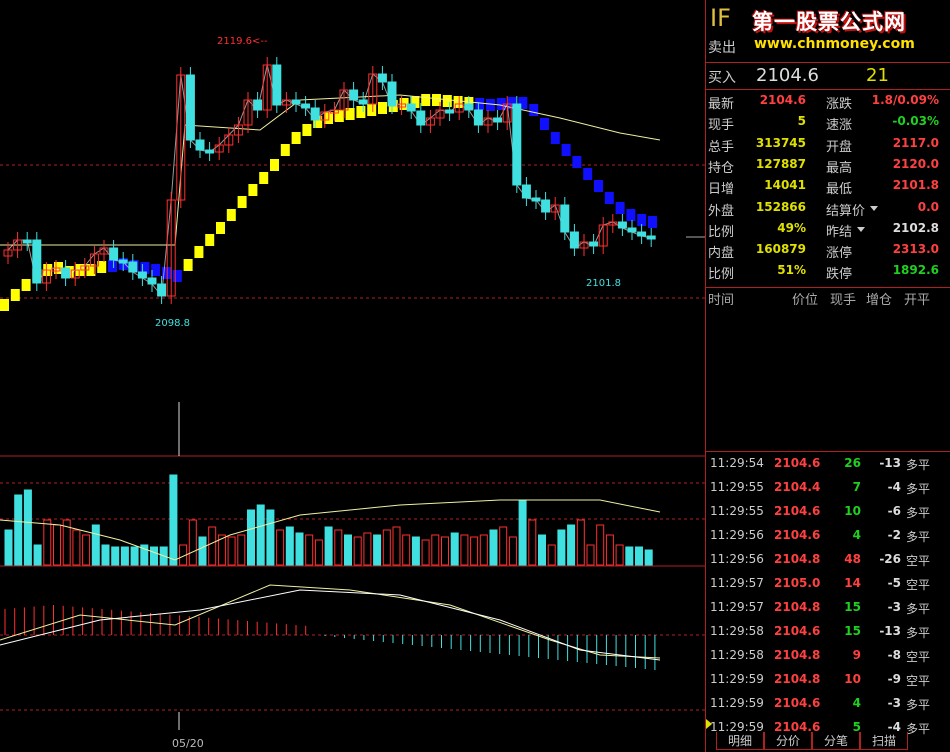 This screenshot has width=950, height=752. I want to click on quote-row: 内盘 160879 涨停 2313.0, so click(828, 250).